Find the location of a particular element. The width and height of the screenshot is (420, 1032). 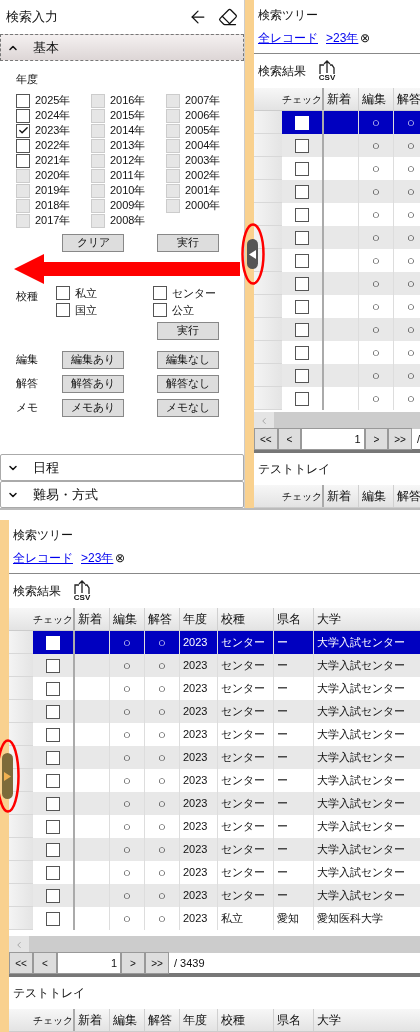

eraser-icon is located at coordinates (228, 17).